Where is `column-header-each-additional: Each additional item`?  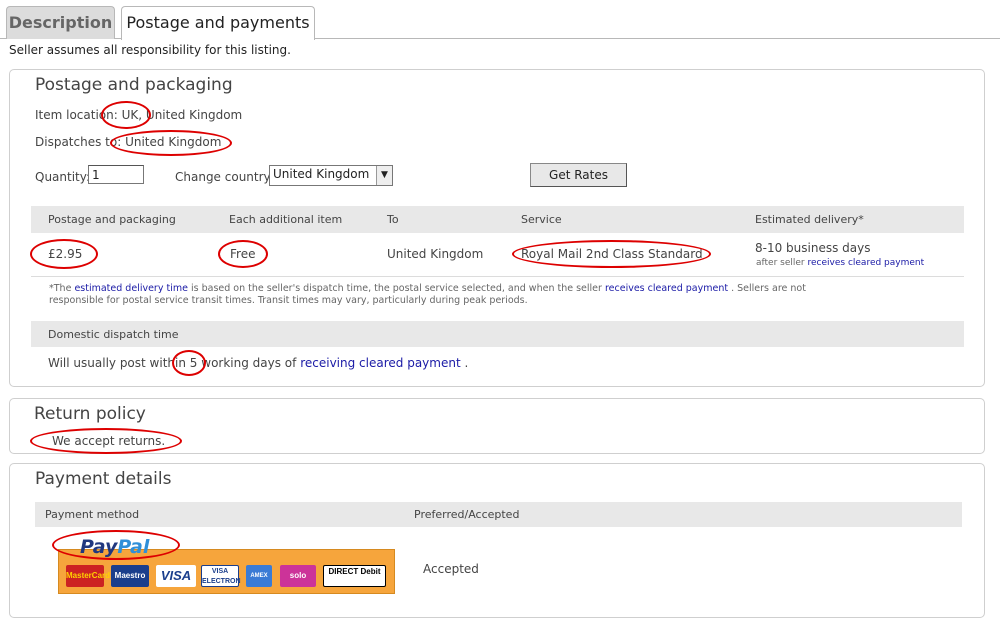 column-header-each-additional: Each additional item is located at coordinates (286, 219).